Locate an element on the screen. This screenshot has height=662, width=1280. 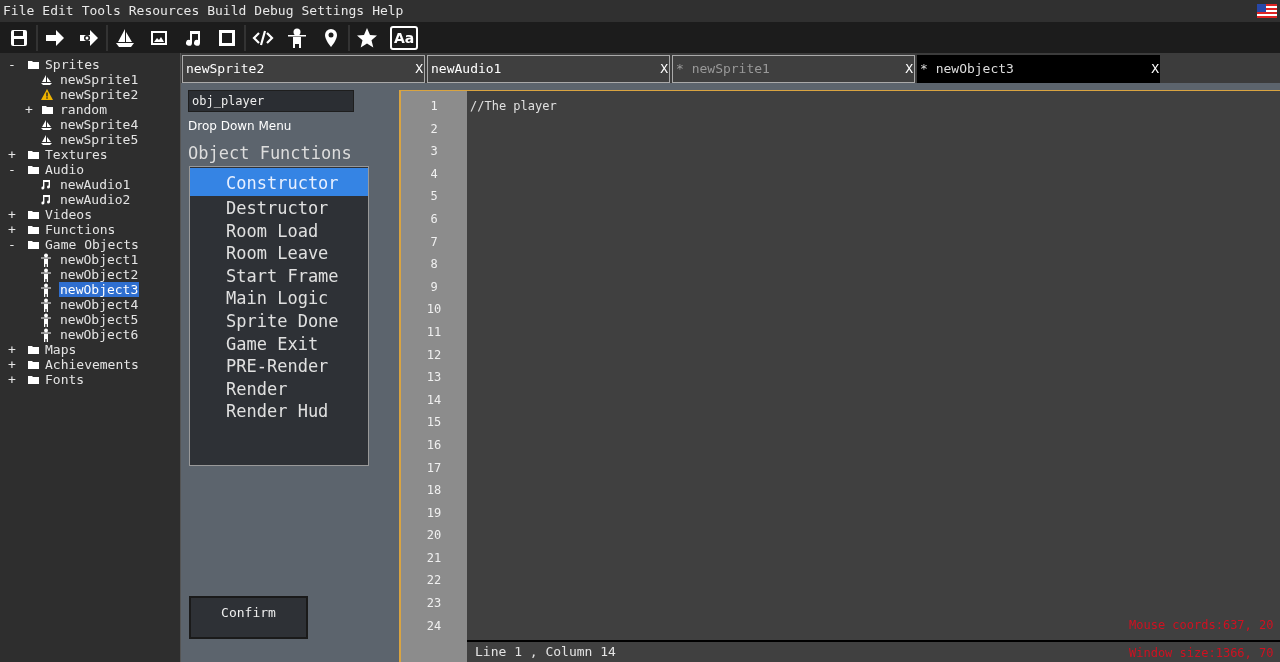
tree-item: newObject1 is located at coordinates (99, 259).